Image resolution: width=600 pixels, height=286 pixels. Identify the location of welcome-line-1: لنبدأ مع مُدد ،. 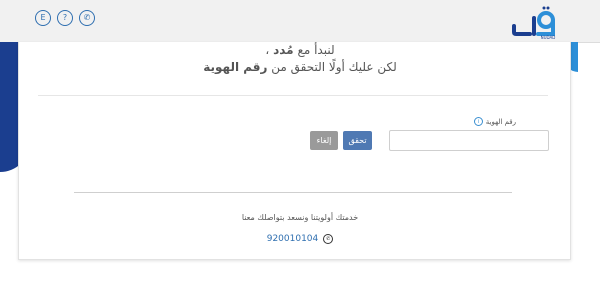
(300, 50).